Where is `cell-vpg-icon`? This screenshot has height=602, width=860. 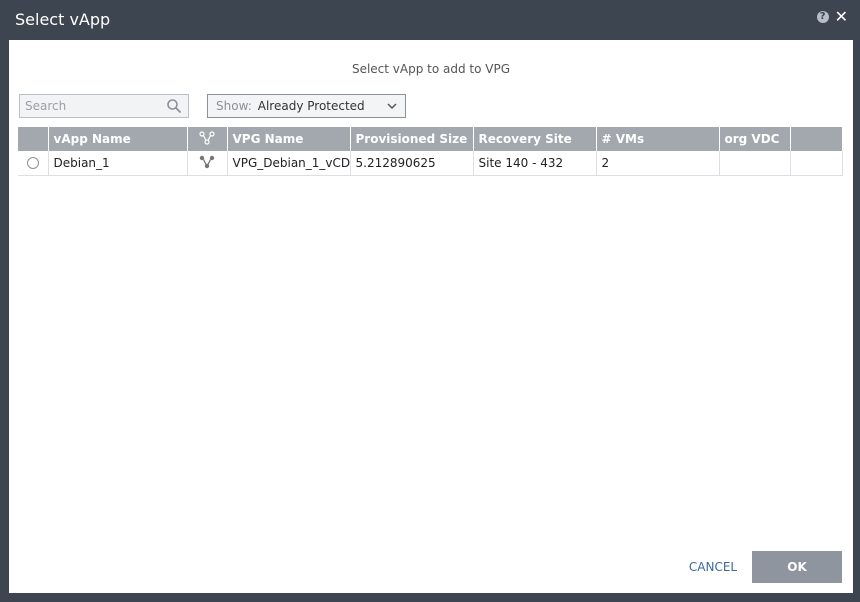 cell-vpg-icon is located at coordinates (207, 163).